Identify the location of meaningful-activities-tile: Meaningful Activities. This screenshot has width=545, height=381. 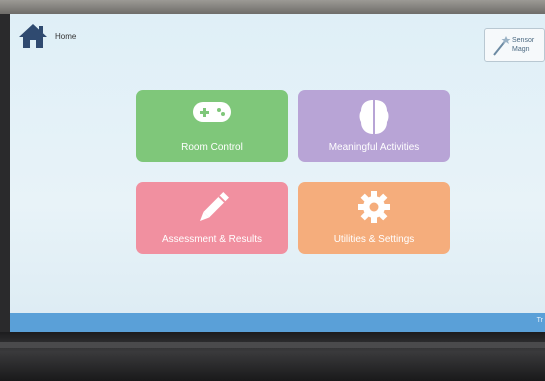
(374, 126).